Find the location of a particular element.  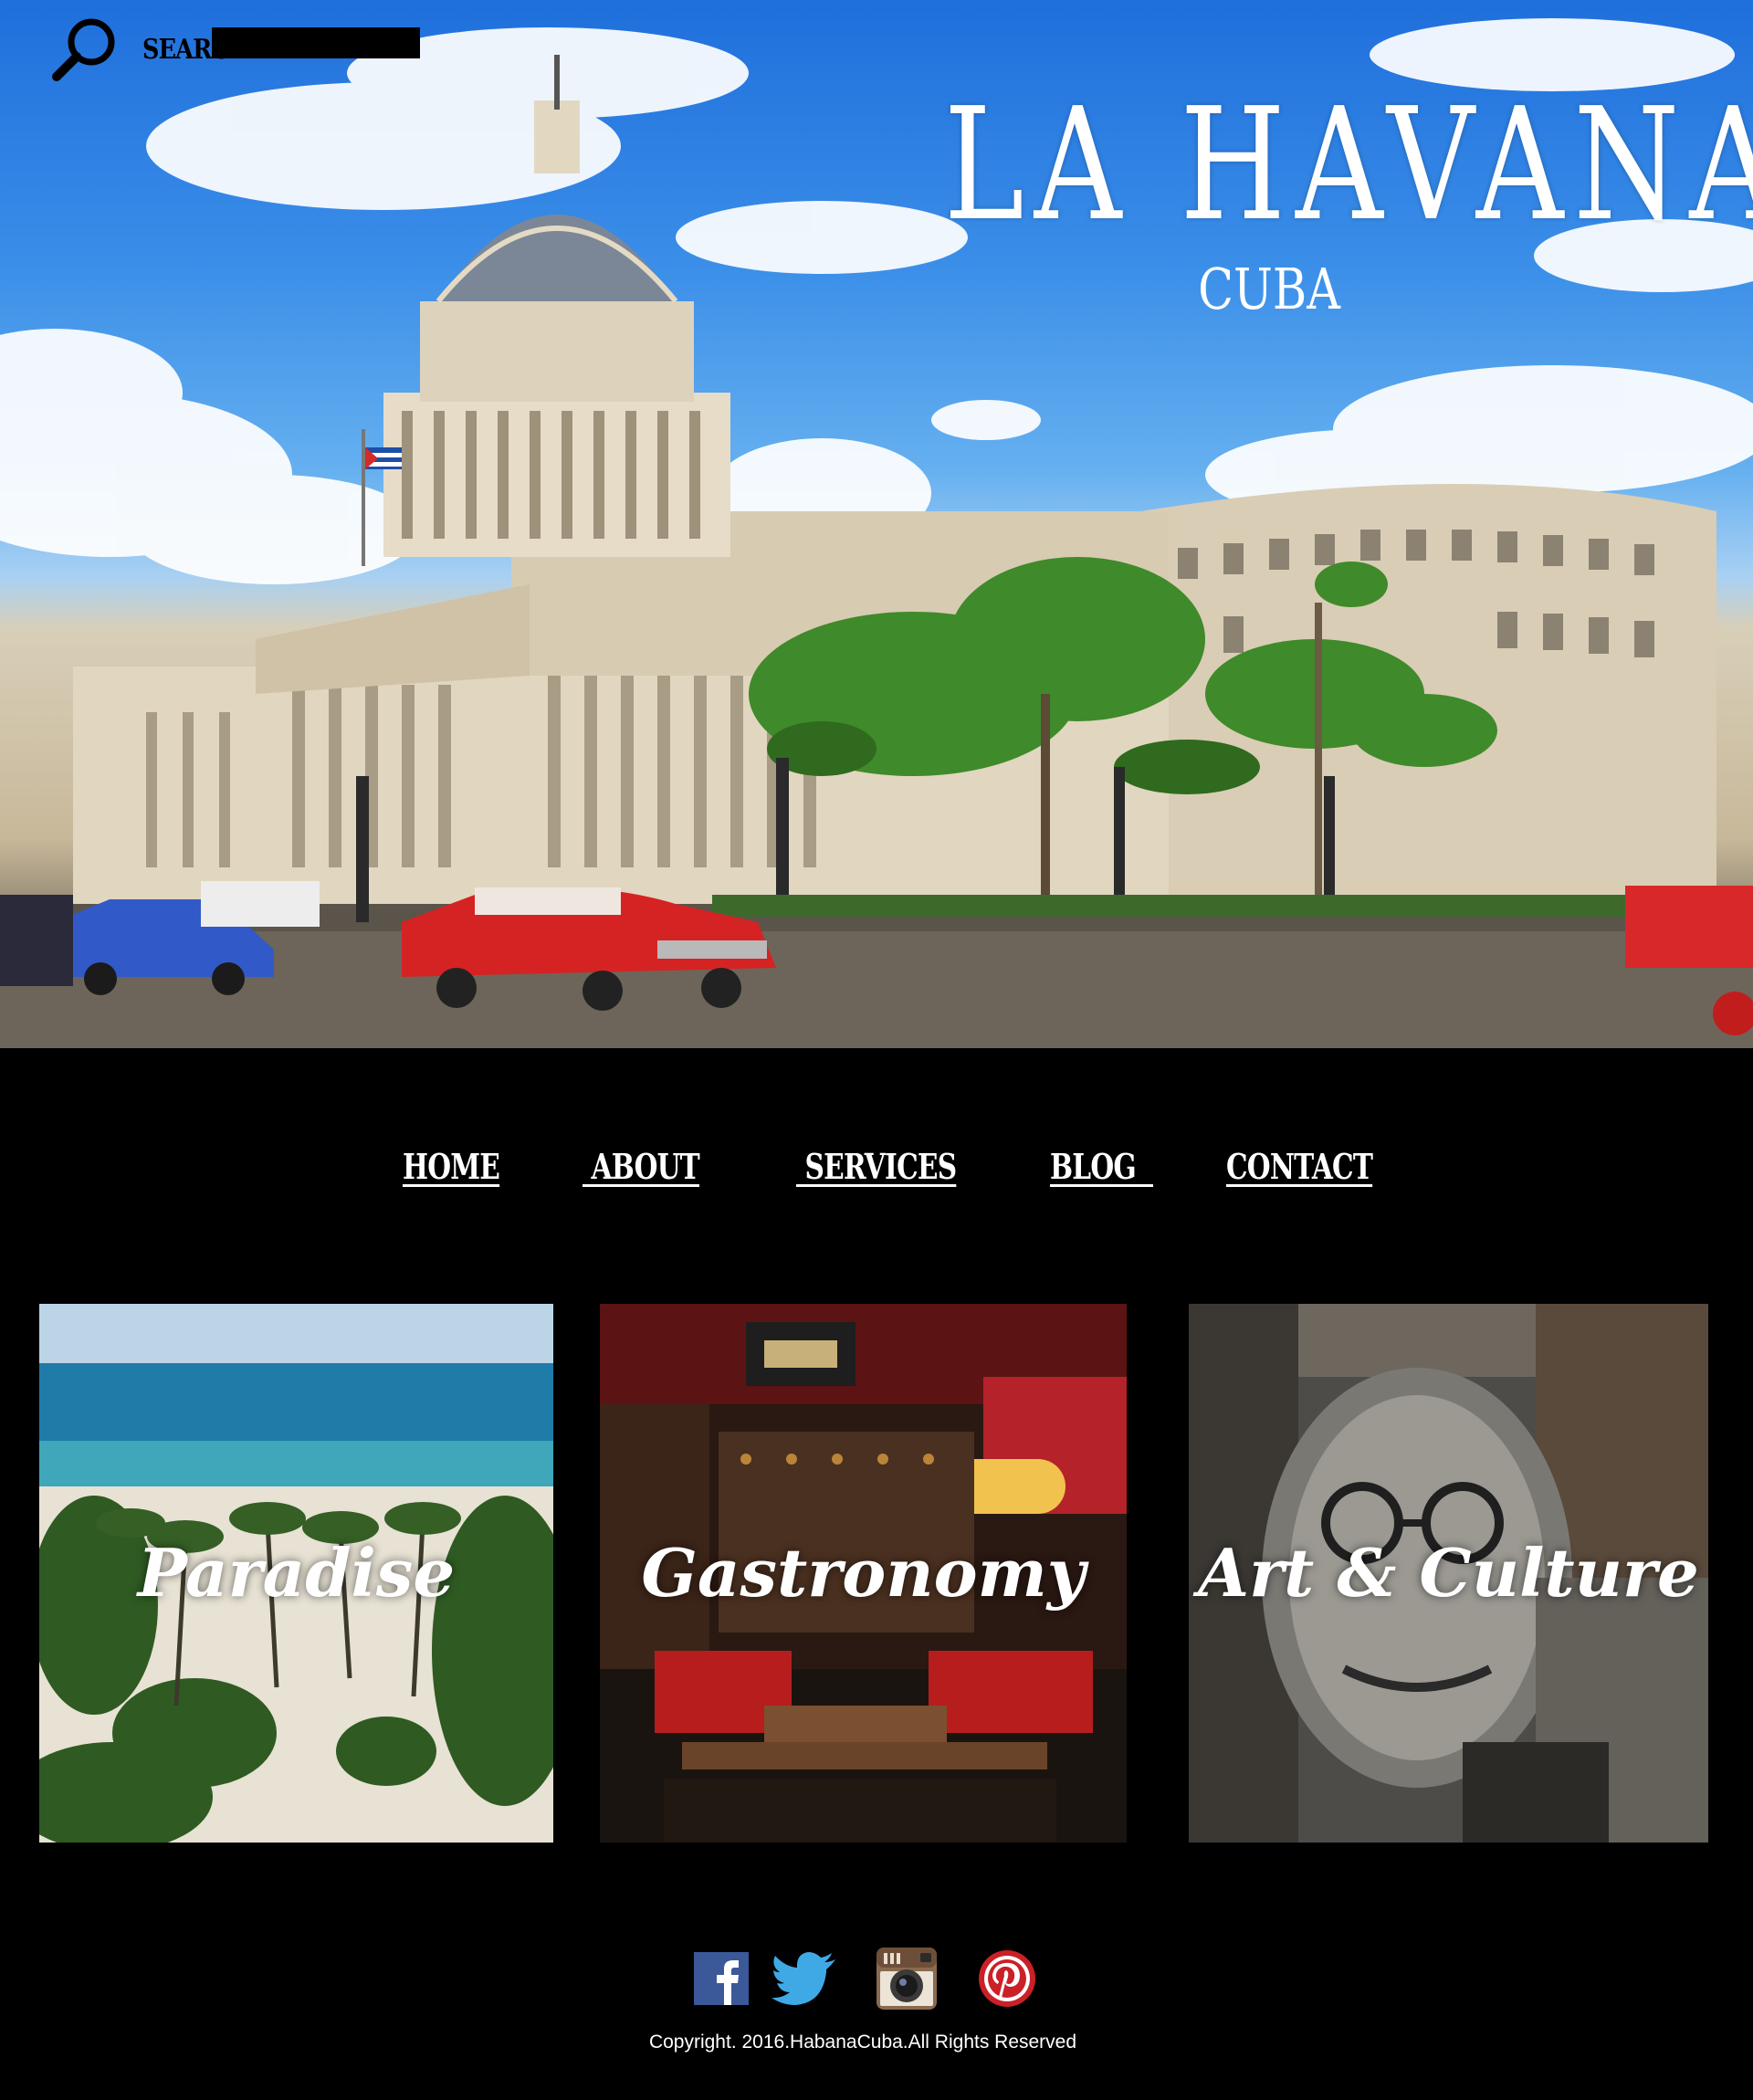

card-paradise: Paradise is located at coordinates (296, 1574).